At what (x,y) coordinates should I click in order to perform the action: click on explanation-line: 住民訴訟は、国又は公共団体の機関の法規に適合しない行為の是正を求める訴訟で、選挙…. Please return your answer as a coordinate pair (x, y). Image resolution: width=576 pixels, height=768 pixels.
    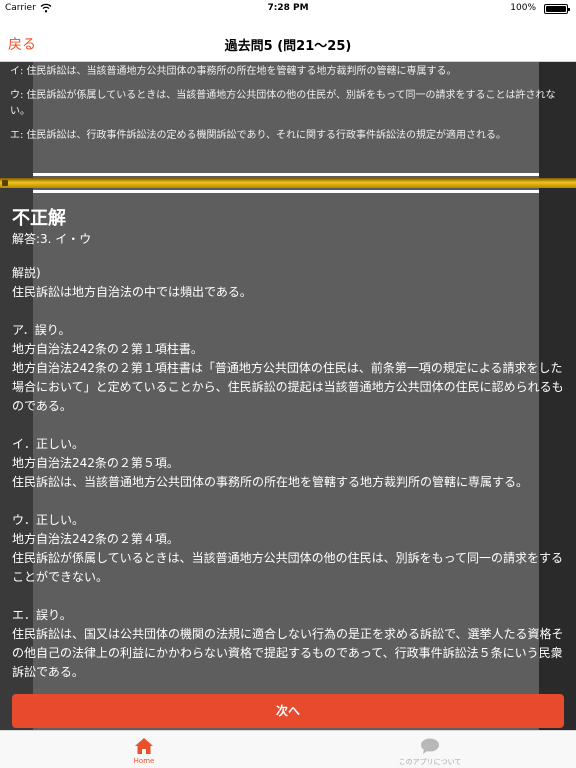
    Looking at the image, I should click on (288, 653).